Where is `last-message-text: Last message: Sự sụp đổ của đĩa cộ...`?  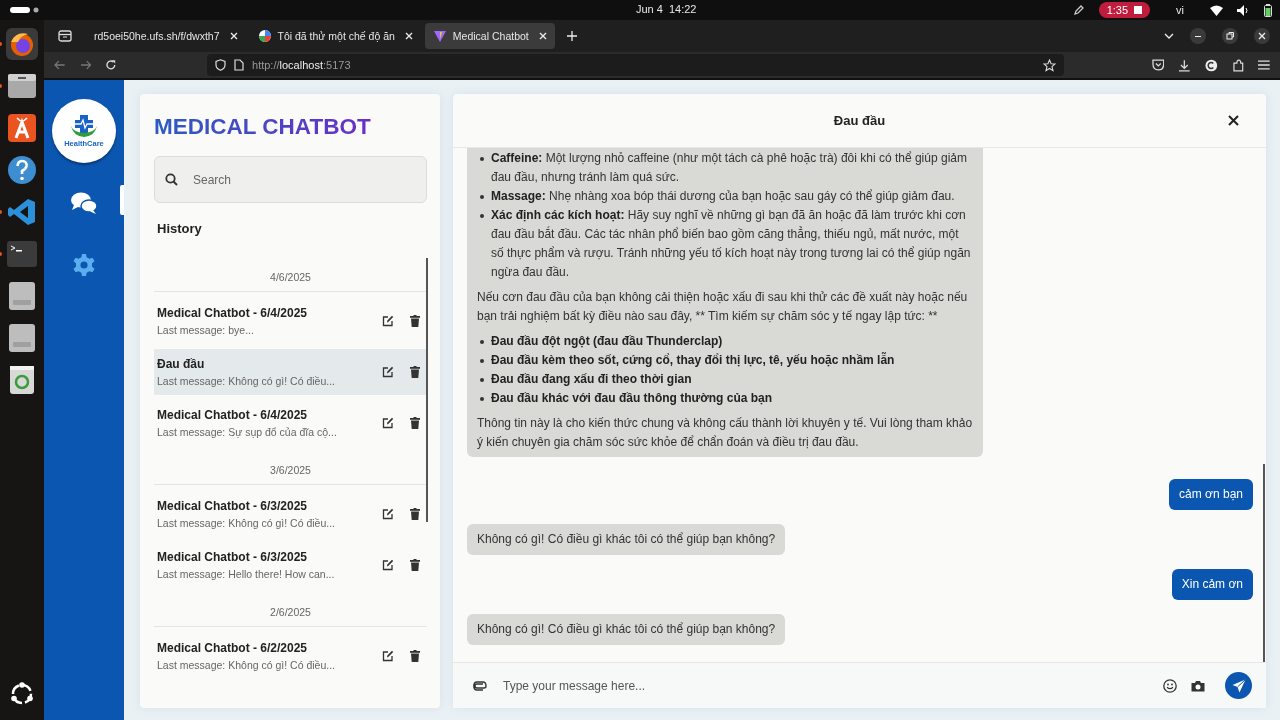
last-message-text: Last message: Sự sụp đổ của đĩa cộ... is located at coordinates (247, 431).